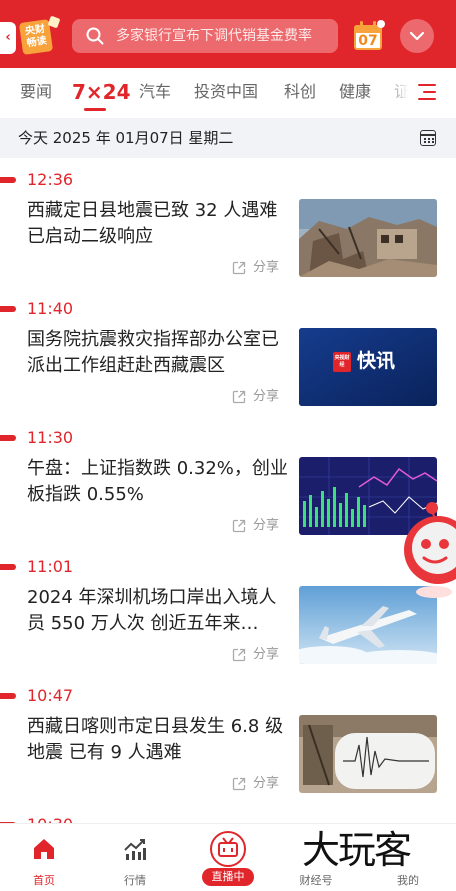 The image size is (456, 891). I want to click on live-badge: 直播中, so click(228, 877).